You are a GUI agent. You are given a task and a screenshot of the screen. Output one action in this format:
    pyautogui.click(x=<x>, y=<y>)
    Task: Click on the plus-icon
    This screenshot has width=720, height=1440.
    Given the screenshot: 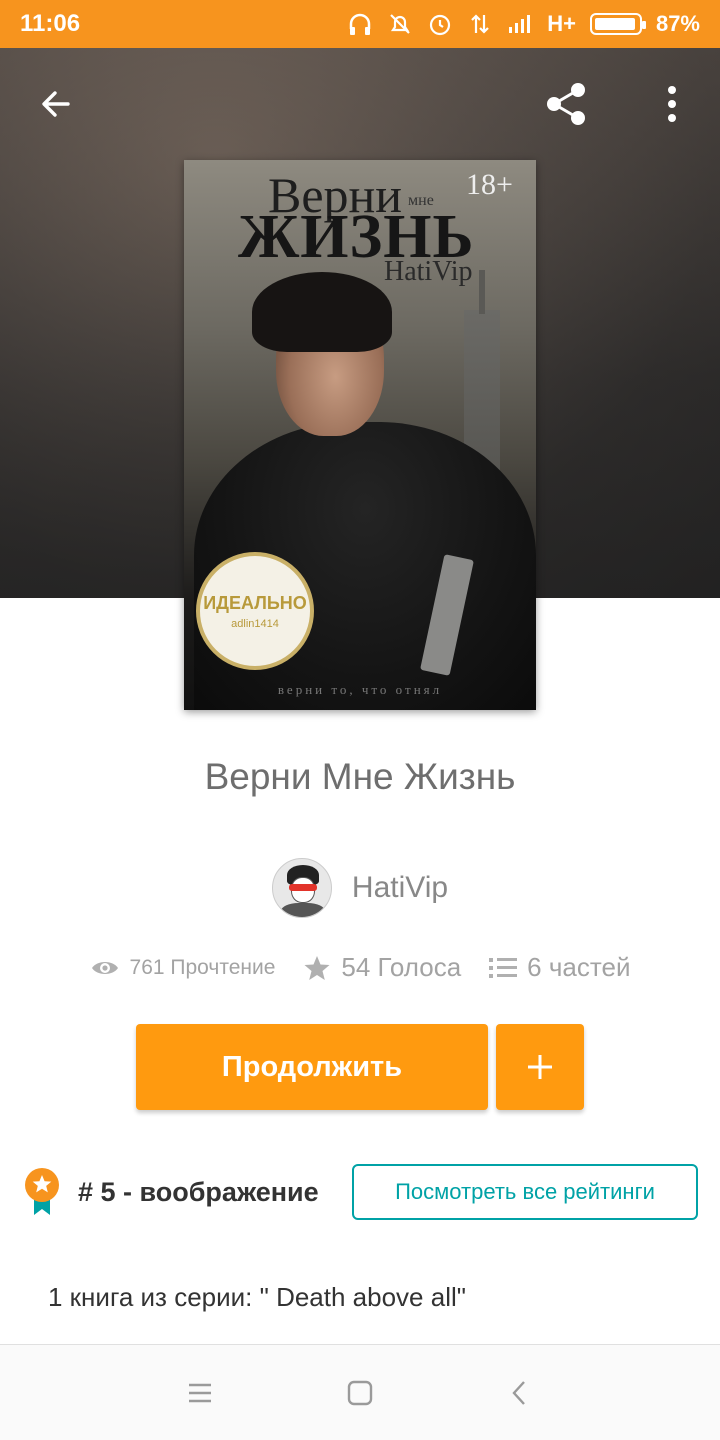 What is the action you would take?
    pyautogui.click(x=540, y=1067)
    